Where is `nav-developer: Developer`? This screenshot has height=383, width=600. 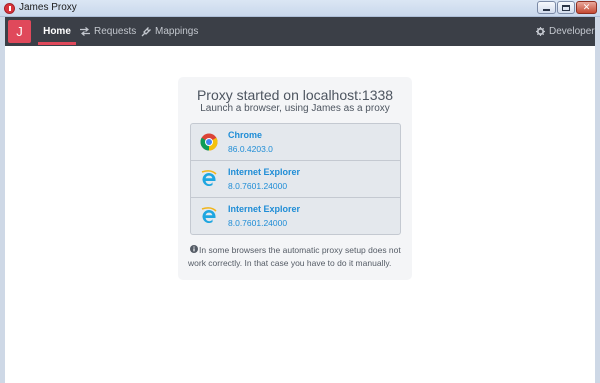 nav-developer: Developer is located at coordinates (565, 31).